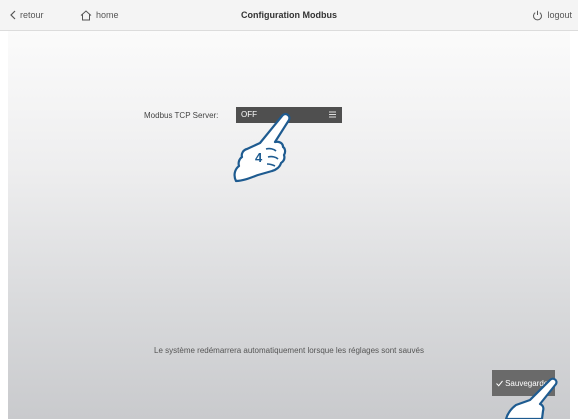  I want to click on logout-button: logout, so click(552, 15).